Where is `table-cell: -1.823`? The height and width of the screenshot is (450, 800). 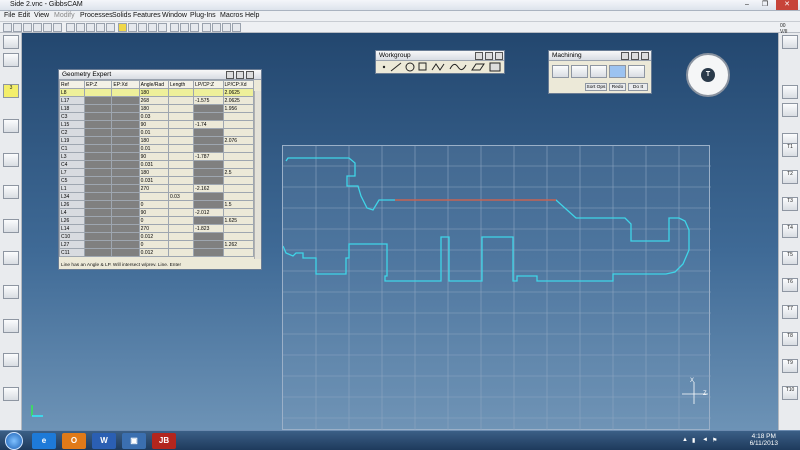
table-cell: -1.823 is located at coordinates (208, 228).